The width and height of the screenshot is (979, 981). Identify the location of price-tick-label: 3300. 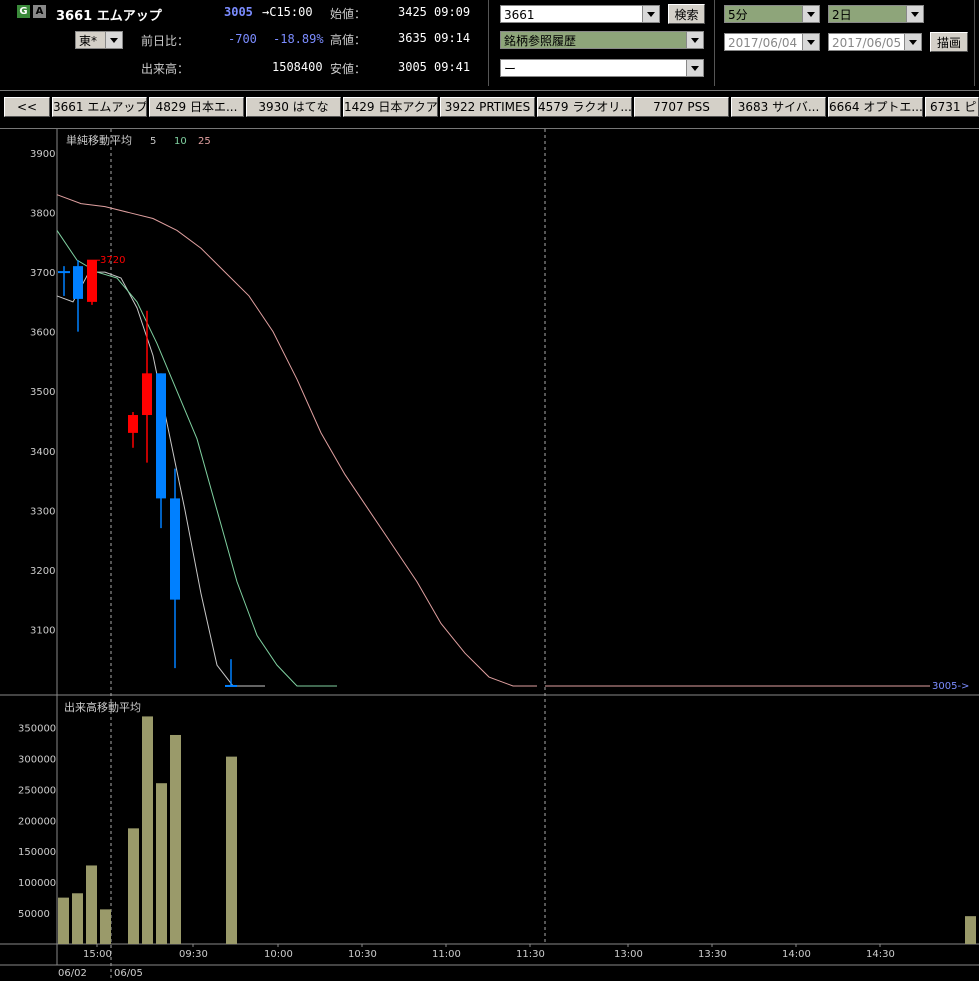
(42, 511).